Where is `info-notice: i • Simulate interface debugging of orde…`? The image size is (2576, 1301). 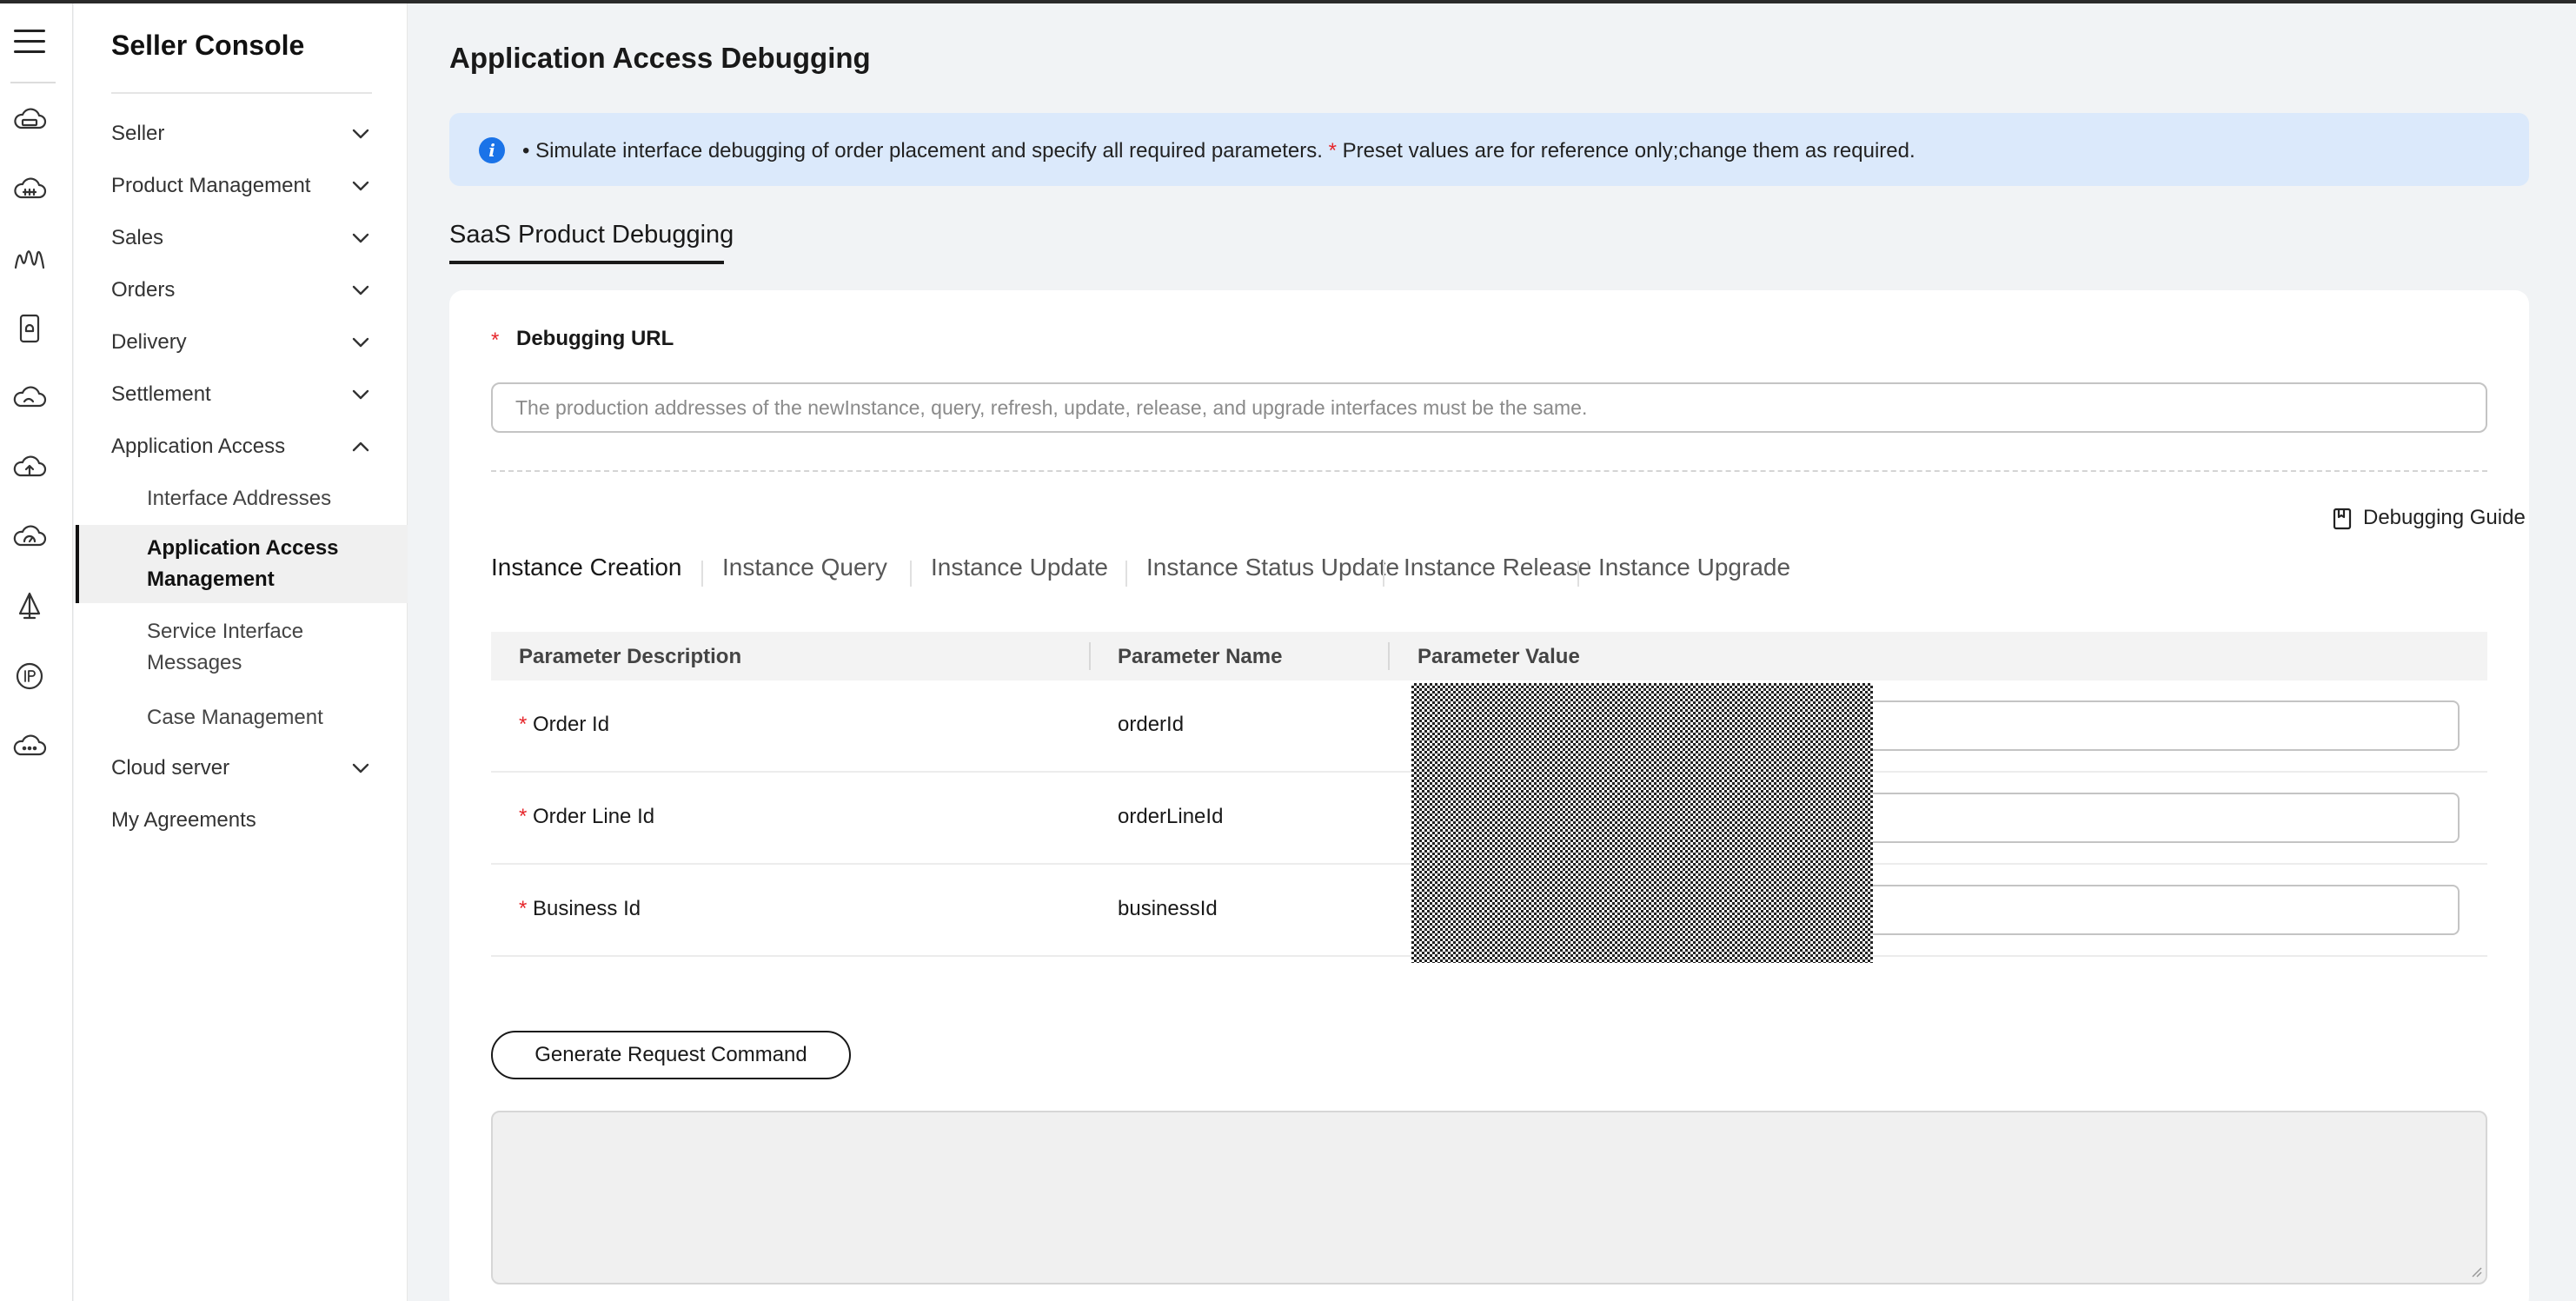
info-notice: i • Simulate interface debugging of orde… is located at coordinates (1489, 149).